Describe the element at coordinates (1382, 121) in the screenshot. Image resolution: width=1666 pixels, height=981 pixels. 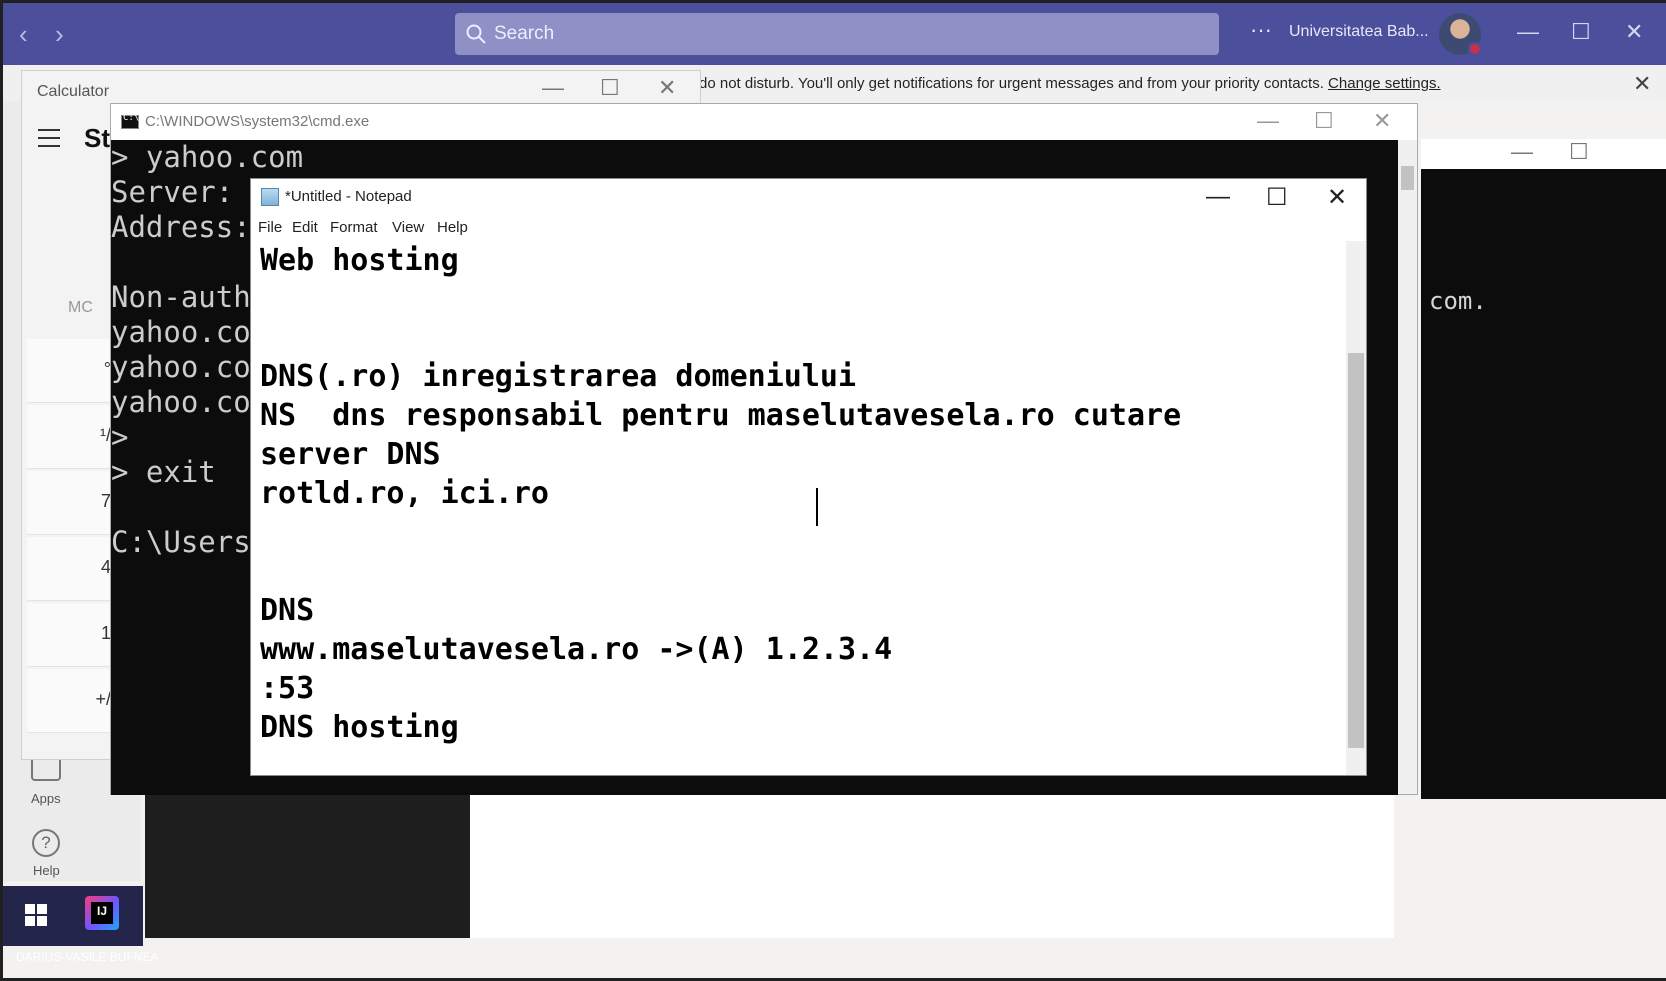
I see `cmd-close-button: ✕` at that location.